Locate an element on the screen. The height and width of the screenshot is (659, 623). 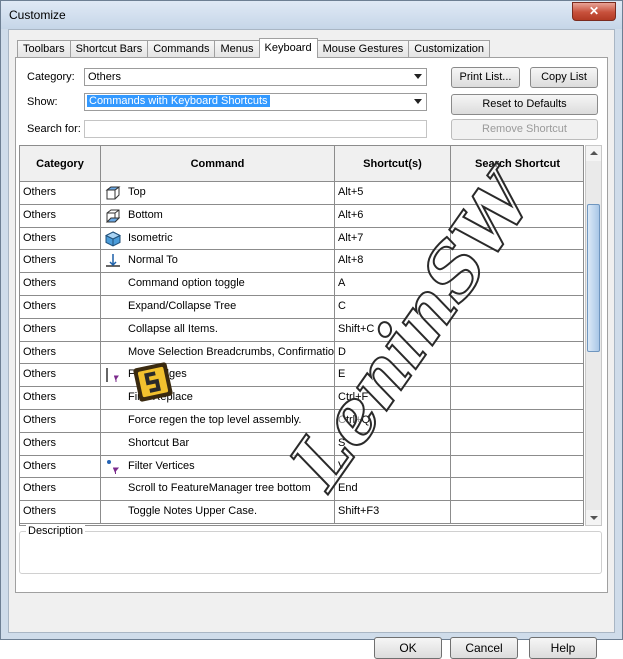
table-row: Others Expand/Collapse Tree C is located at coordinates (301, 307).